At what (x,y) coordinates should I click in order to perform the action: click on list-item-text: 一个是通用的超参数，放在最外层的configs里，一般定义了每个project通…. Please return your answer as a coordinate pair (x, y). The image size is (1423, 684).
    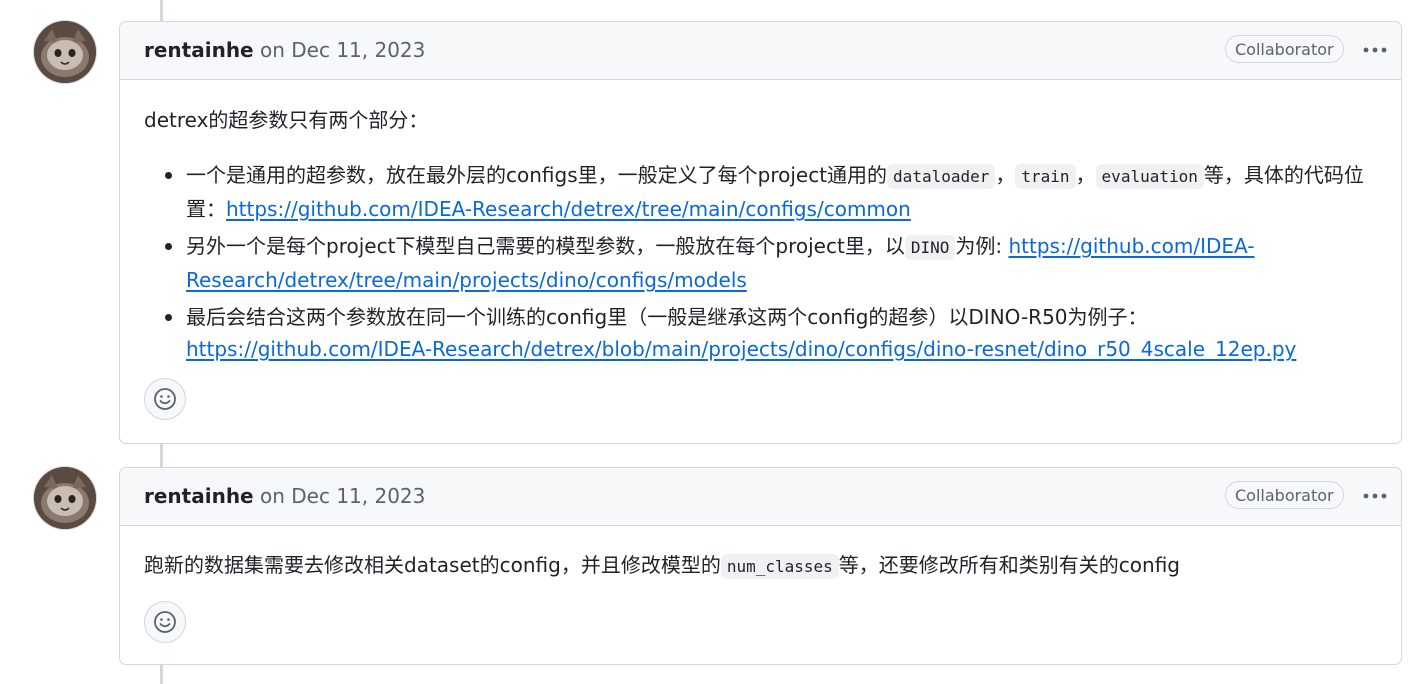
    Looking at the image, I should click on (537, 175).